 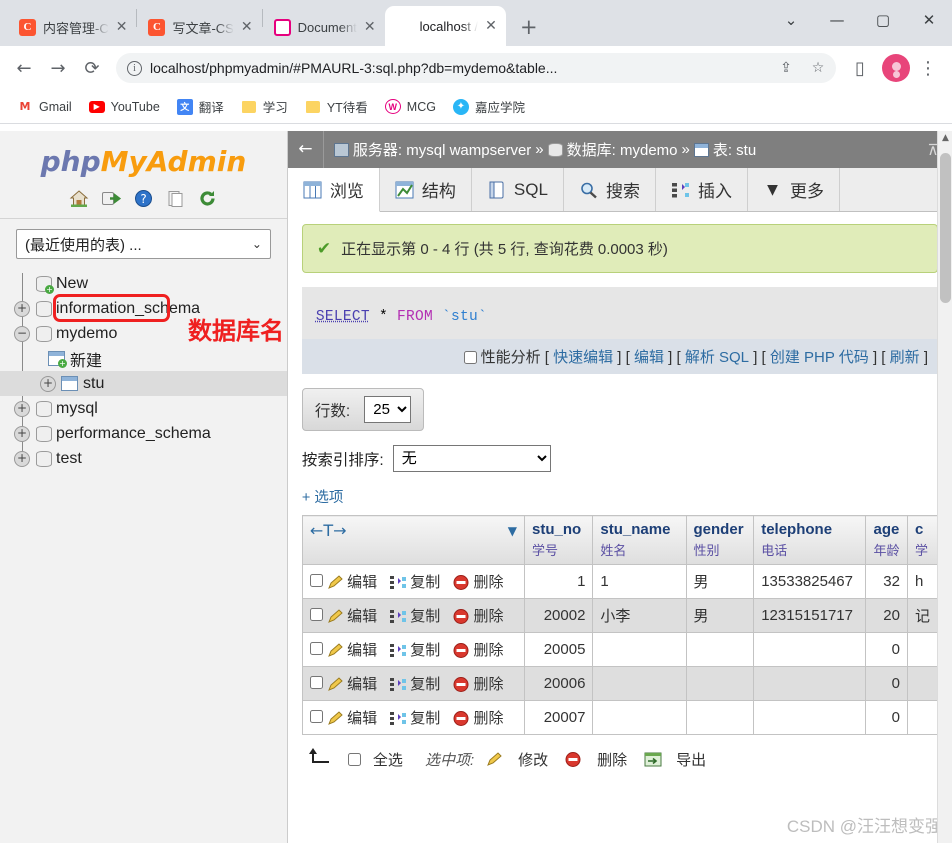 I want to click on site-info-icon: i, so click(x=134, y=68).